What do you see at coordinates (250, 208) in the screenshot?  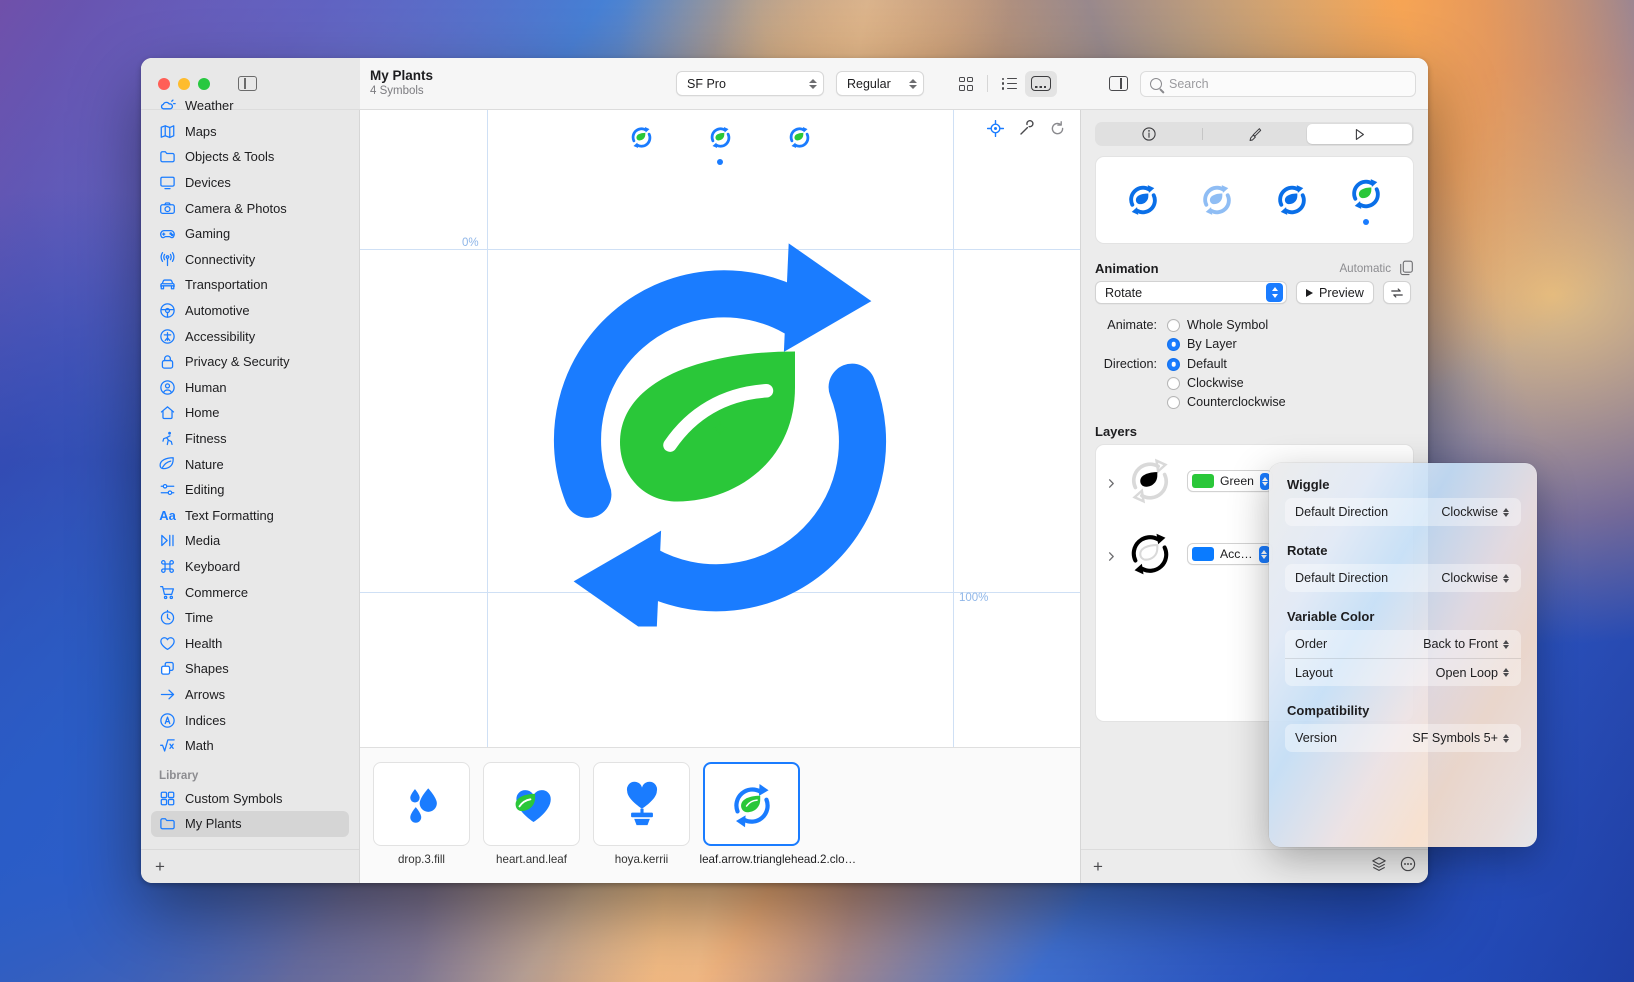 I see `sidebar-item-camera-photos: Camera & Photos` at bounding box center [250, 208].